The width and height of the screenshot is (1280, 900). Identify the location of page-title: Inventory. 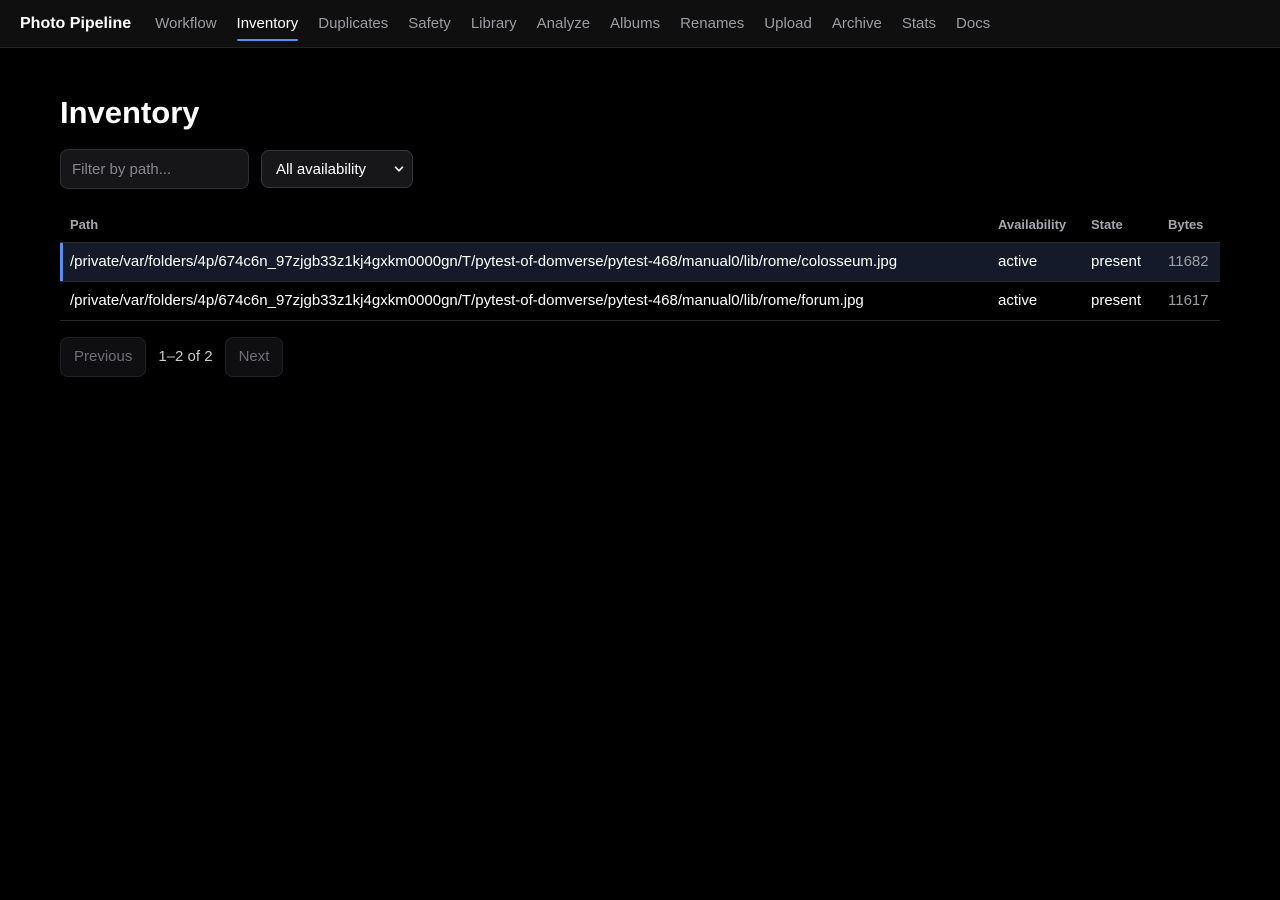
(130, 112).